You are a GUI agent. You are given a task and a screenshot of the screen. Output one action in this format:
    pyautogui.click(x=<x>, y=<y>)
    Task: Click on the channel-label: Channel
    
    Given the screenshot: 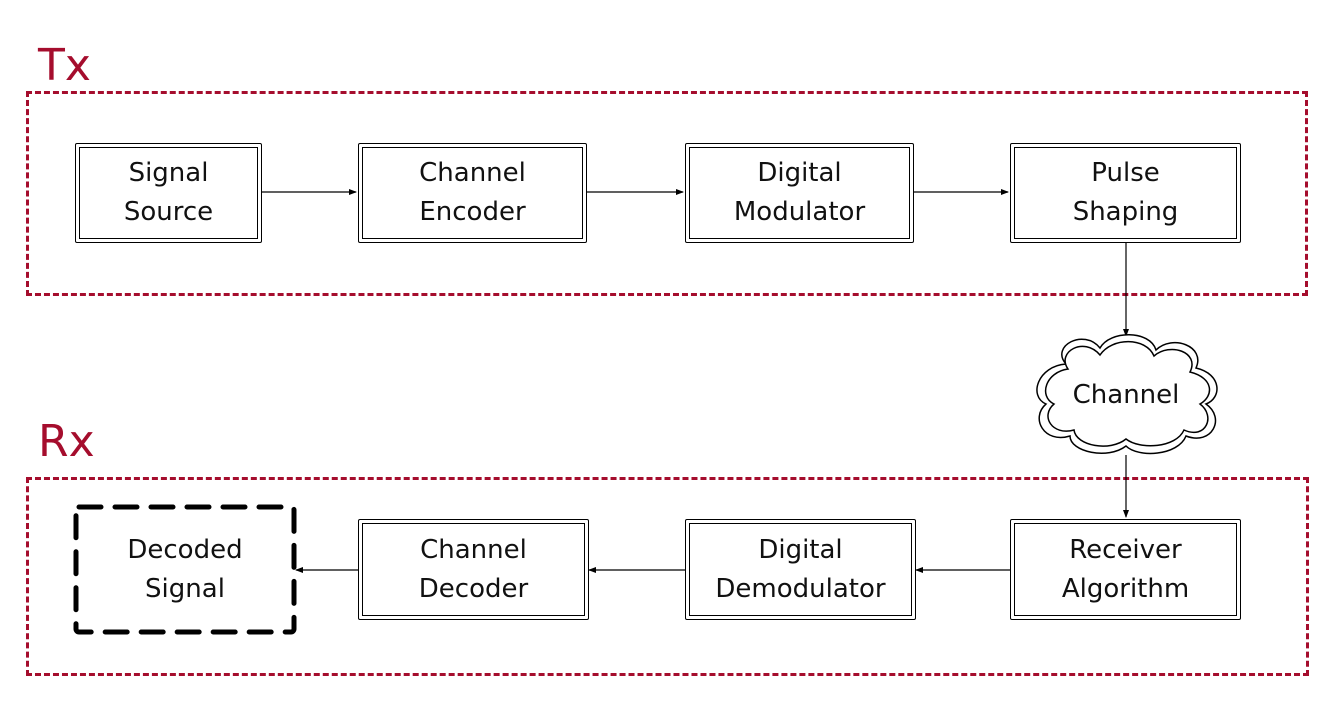 What is the action you would take?
    pyautogui.click(x=1126, y=395)
    